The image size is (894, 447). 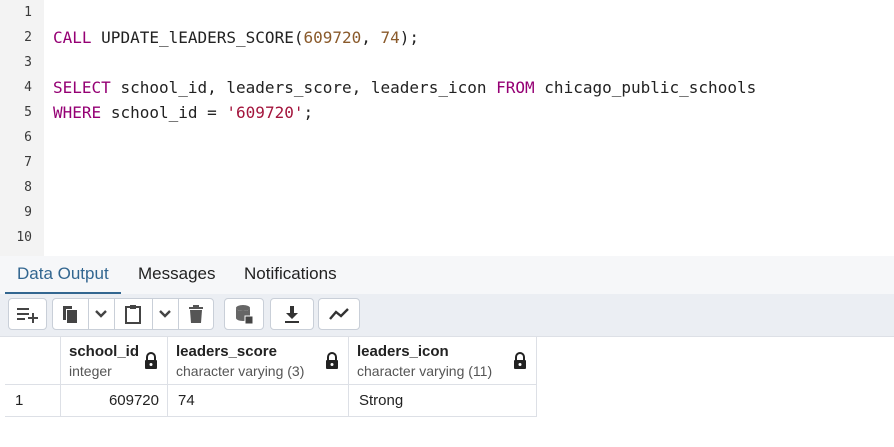 What do you see at coordinates (28, 37) in the screenshot?
I see `line-number: 2` at bounding box center [28, 37].